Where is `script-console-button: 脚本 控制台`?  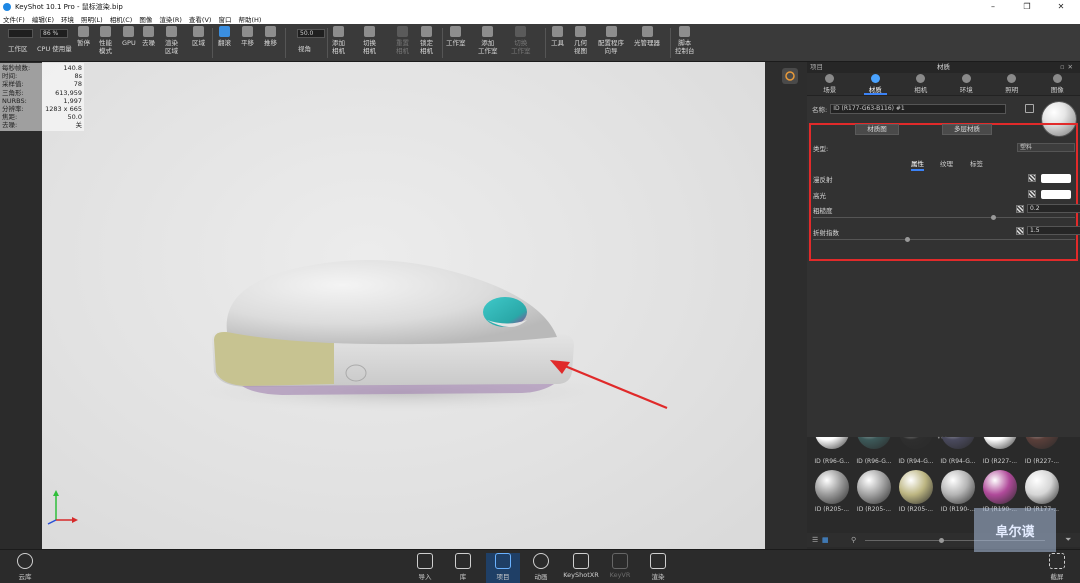
script-console-button: 脚本 控制台 is located at coordinates (685, 40).